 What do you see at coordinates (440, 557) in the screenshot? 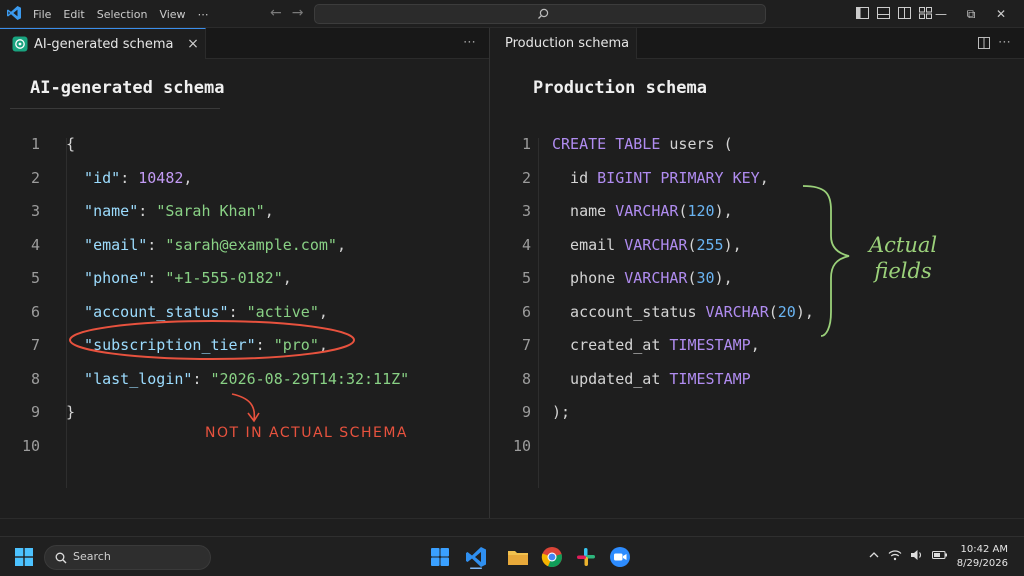
I see `start-menu-icon` at bounding box center [440, 557].